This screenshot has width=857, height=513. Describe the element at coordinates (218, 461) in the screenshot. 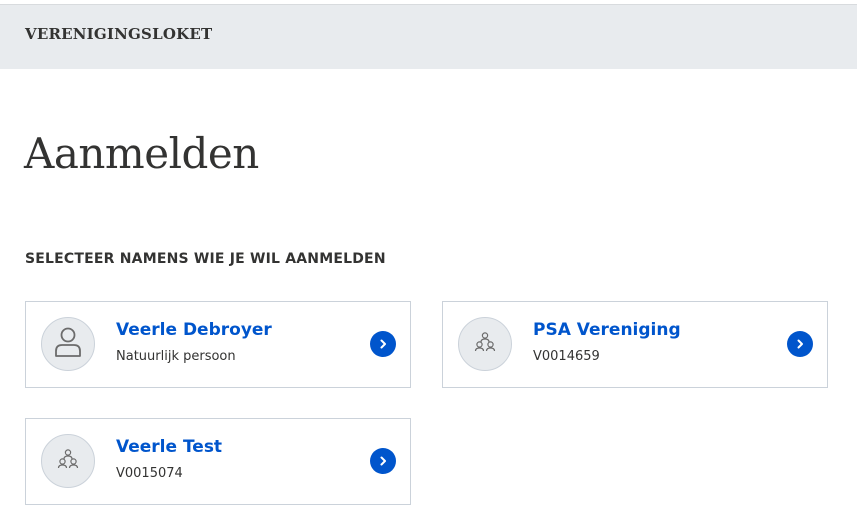

I see `account-card-veerle-test: Veerle Test V0015074` at that location.